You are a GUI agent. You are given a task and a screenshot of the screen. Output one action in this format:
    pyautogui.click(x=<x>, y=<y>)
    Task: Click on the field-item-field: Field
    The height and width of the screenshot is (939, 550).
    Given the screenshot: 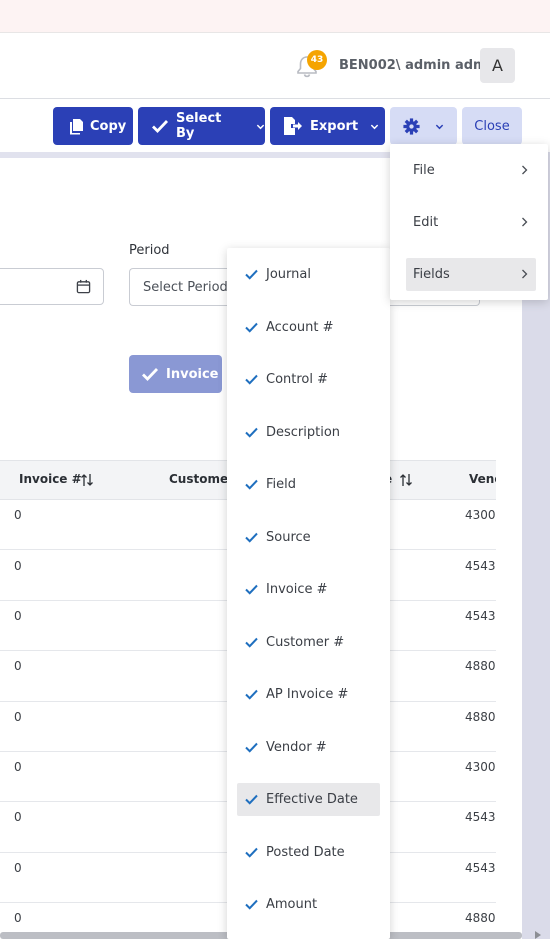 What is the action you would take?
    pyautogui.click(x=308, y=484)
    